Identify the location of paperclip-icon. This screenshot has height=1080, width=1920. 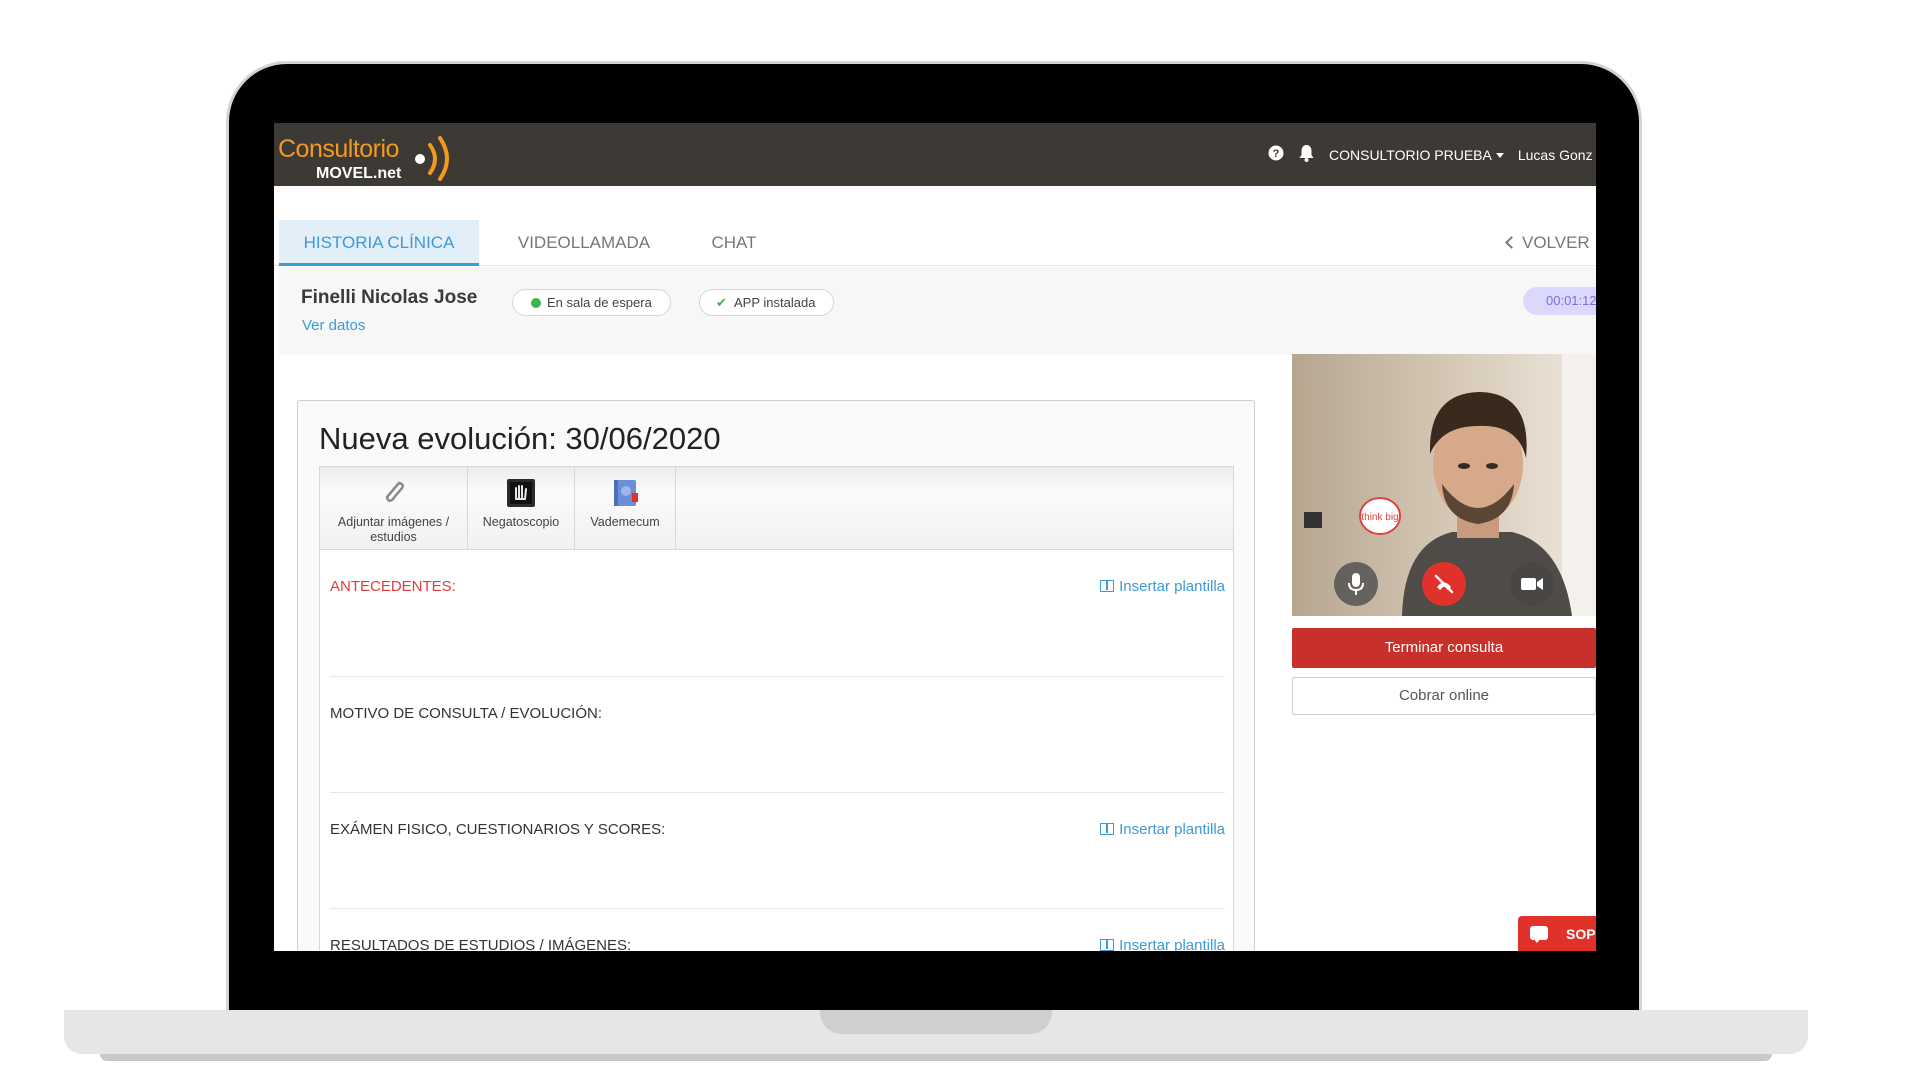
(394, 491).